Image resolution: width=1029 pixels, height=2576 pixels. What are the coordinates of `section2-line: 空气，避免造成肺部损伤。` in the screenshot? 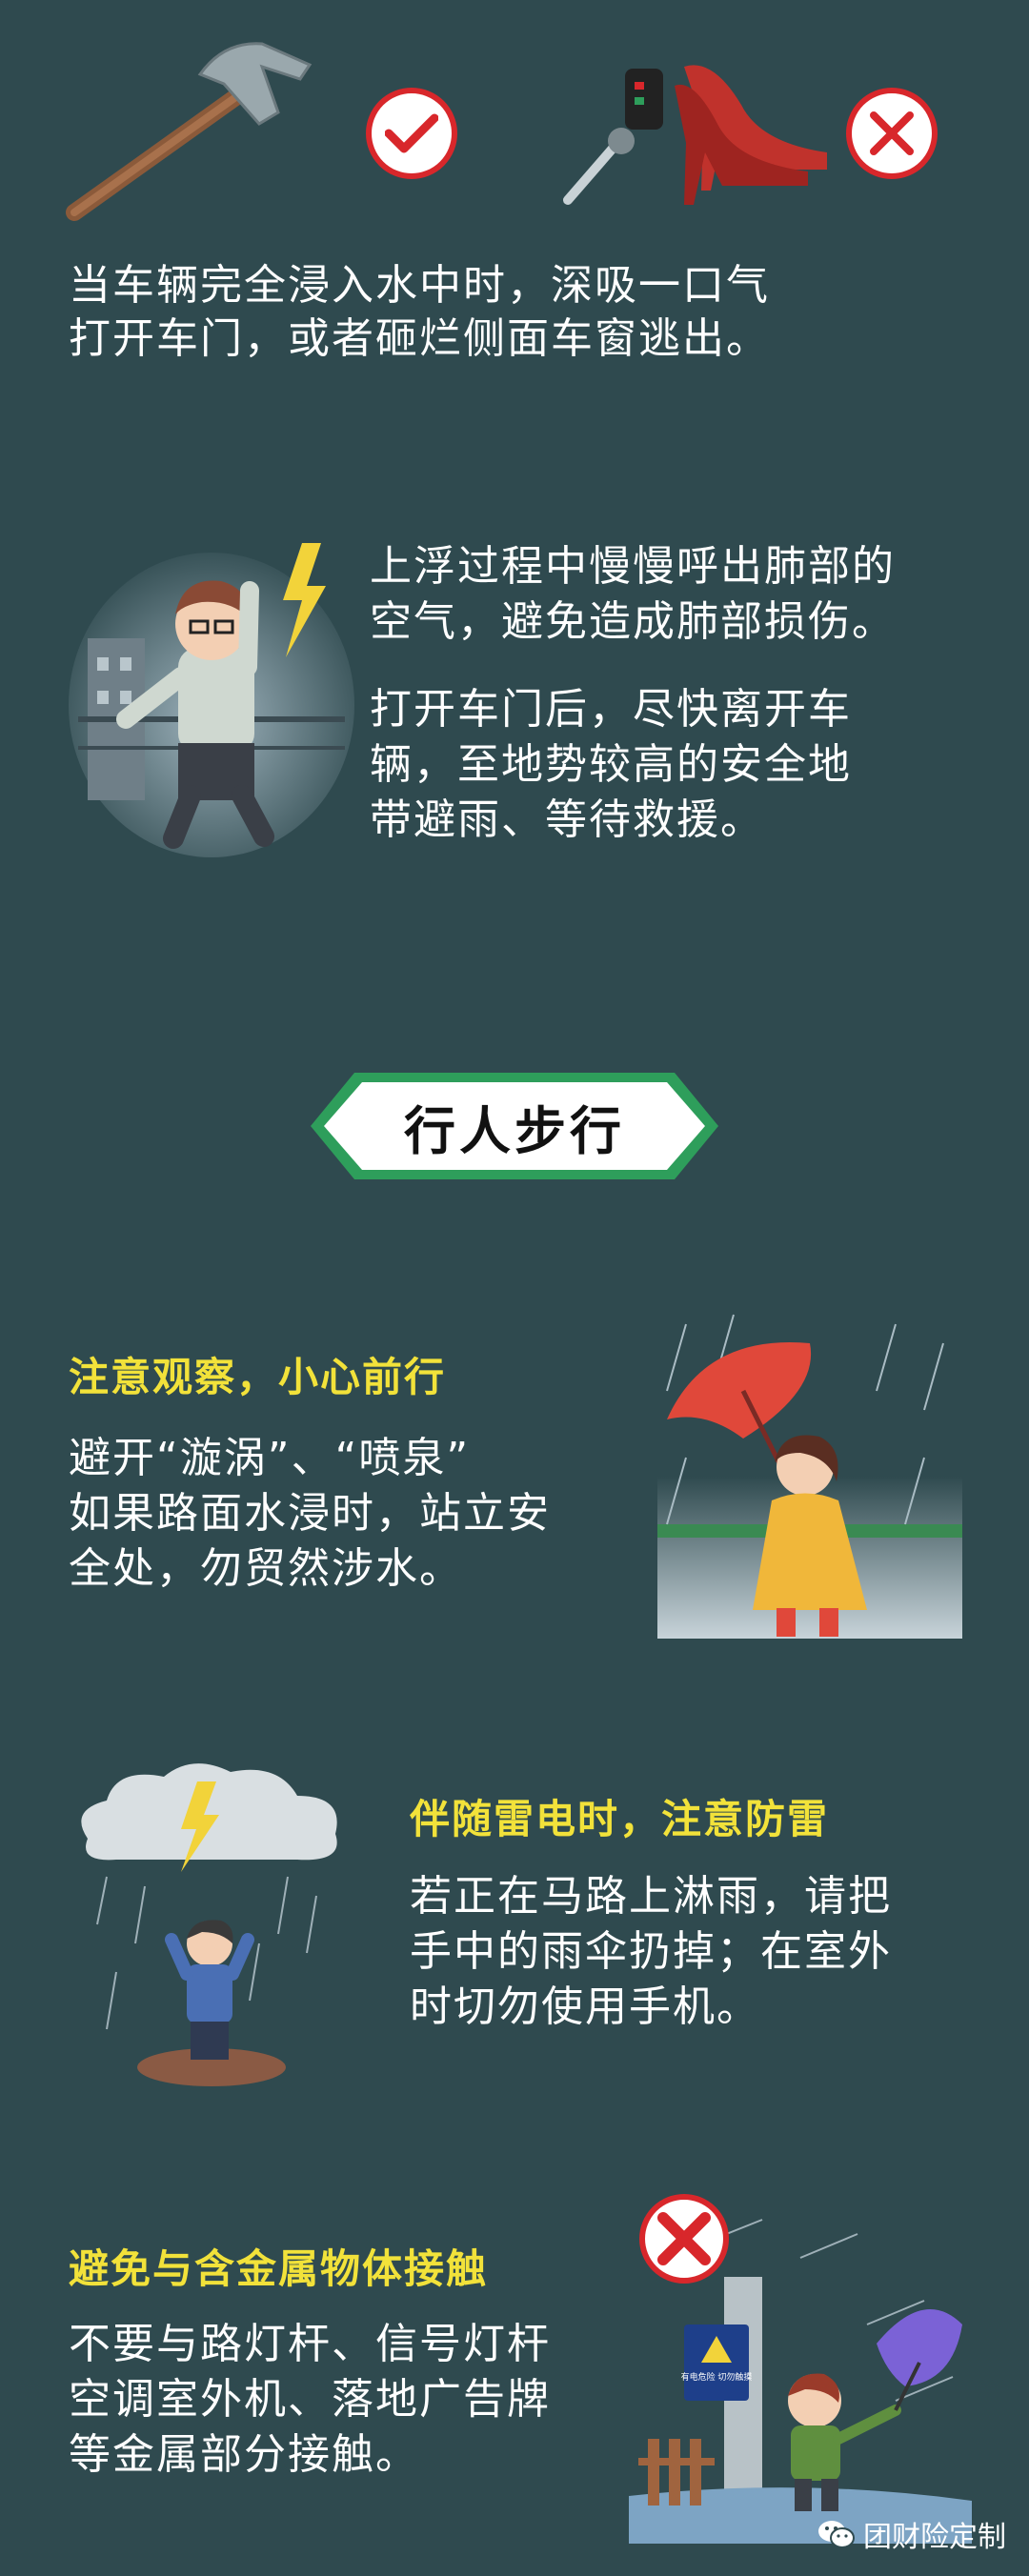 It's located at (633, 622).